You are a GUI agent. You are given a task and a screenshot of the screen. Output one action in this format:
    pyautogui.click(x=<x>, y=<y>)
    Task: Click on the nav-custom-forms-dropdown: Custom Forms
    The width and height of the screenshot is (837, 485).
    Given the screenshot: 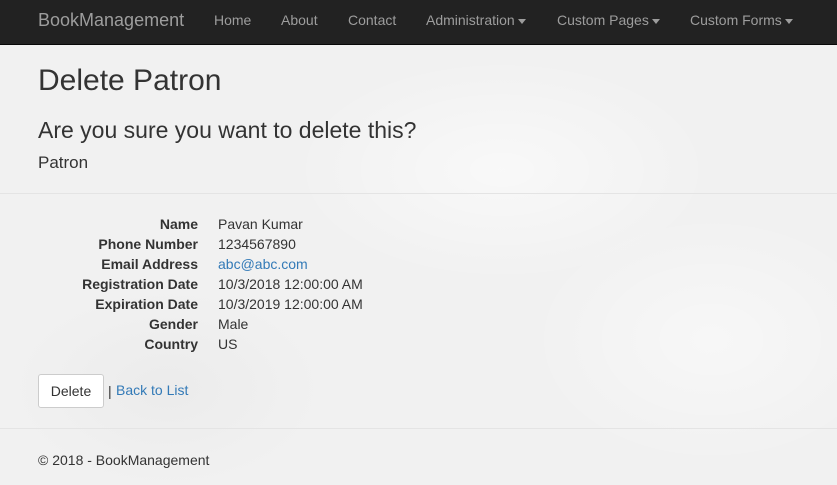 What is the action you would take?
    pyautogui.click(x=741, y=22)
    